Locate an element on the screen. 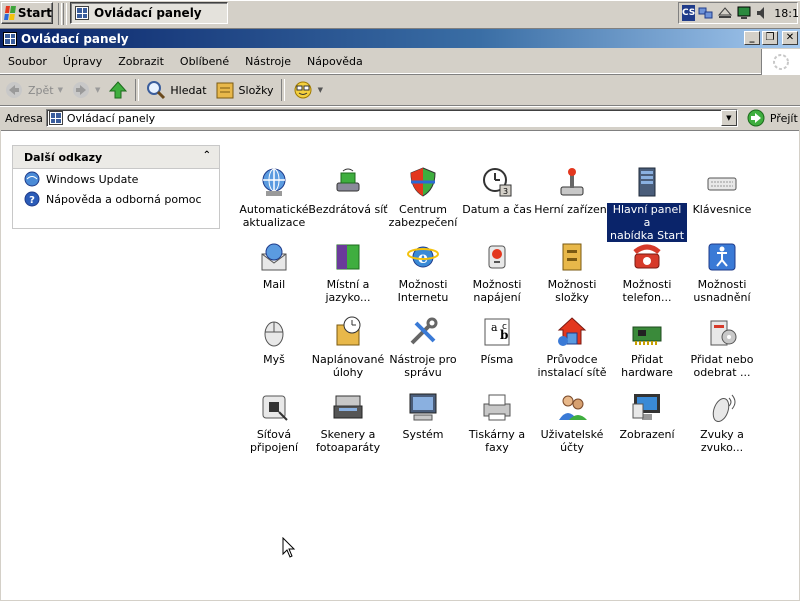 The height and width of the screenshot is (601, 800). cp-item-system: Systém is located at coordinates (423, 415).